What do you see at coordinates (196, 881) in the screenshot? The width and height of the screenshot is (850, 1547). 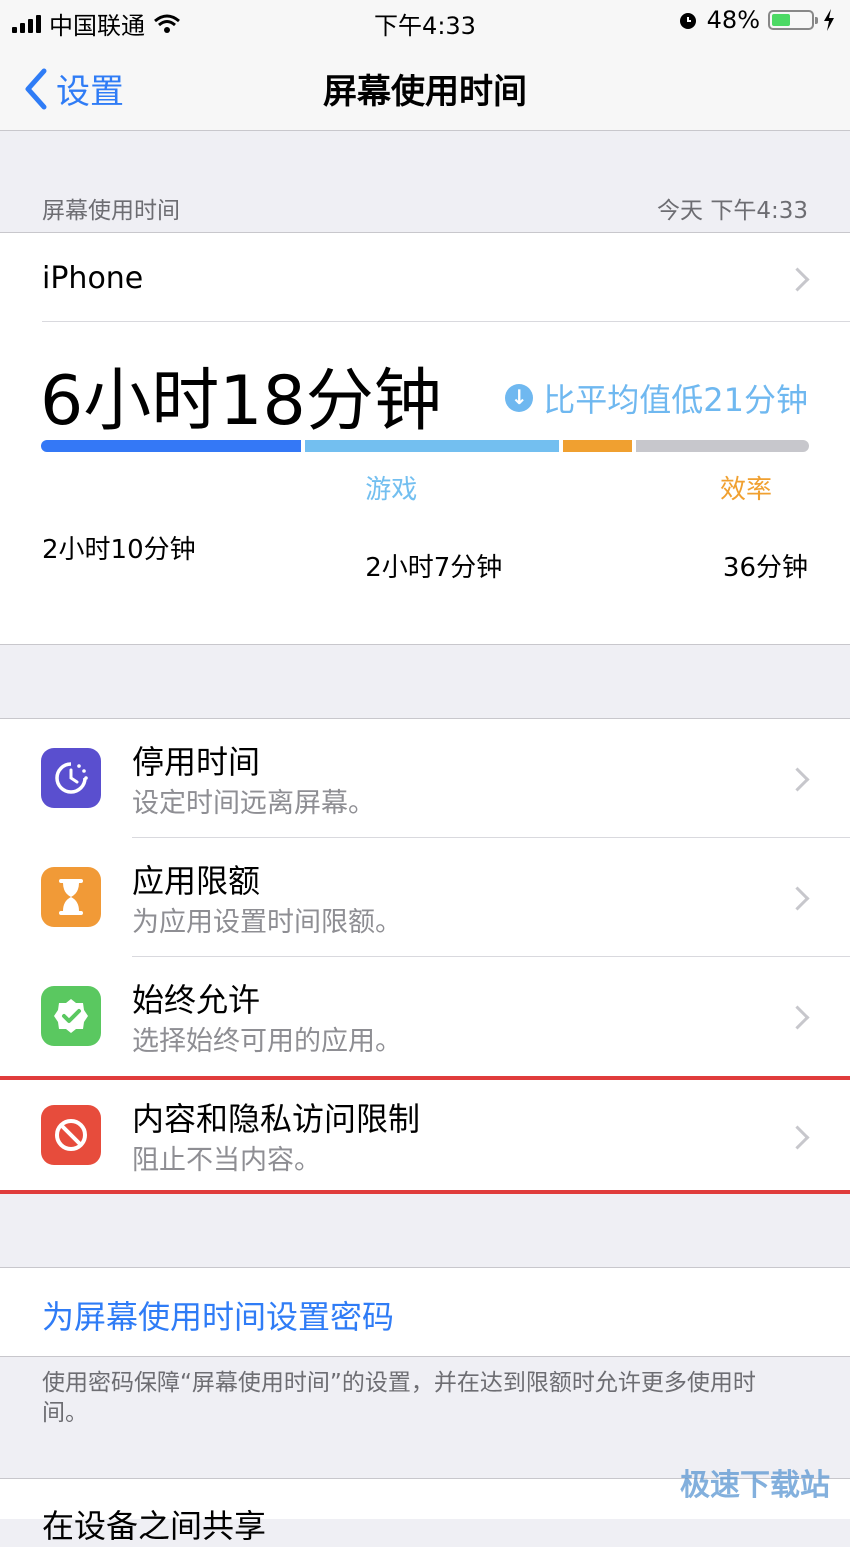 I see `menu-item-title: 应用限额` at bounding box center [196, 881].